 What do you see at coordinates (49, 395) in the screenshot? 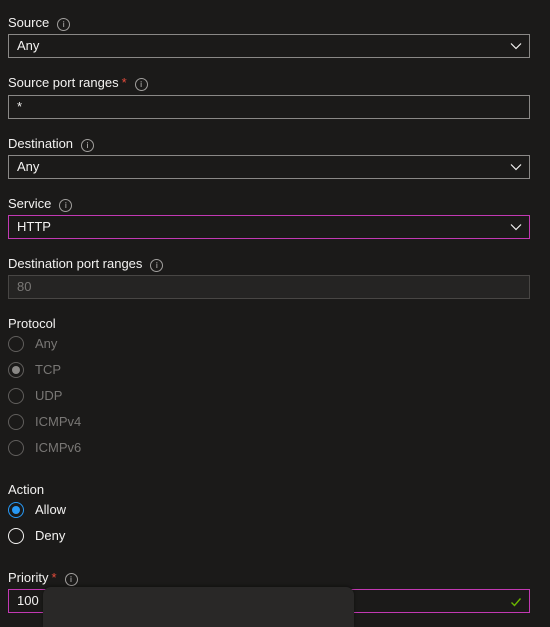
I see `radio-label: UDP` at bounding box center [49, 395].